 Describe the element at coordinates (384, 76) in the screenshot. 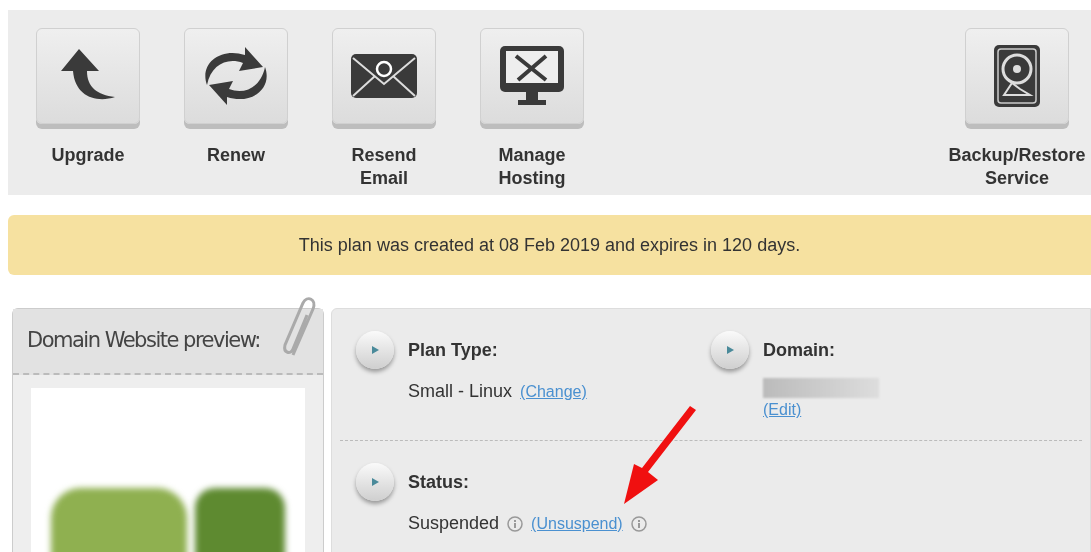

I see `envelope-icon` at that location.